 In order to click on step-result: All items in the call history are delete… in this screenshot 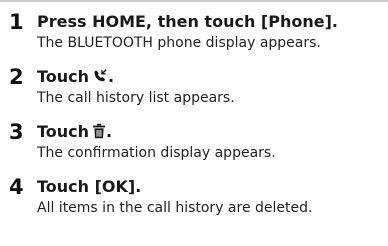, I will do `click(175, 208)`.